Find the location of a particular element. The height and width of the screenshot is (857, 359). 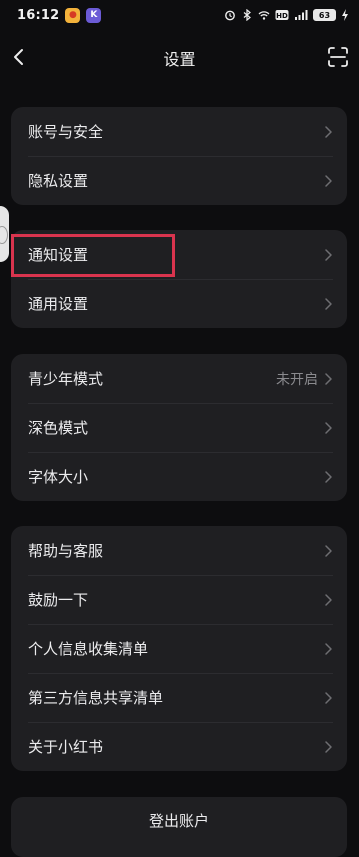

hd-icon: HD is located at coordinates (282, 15).